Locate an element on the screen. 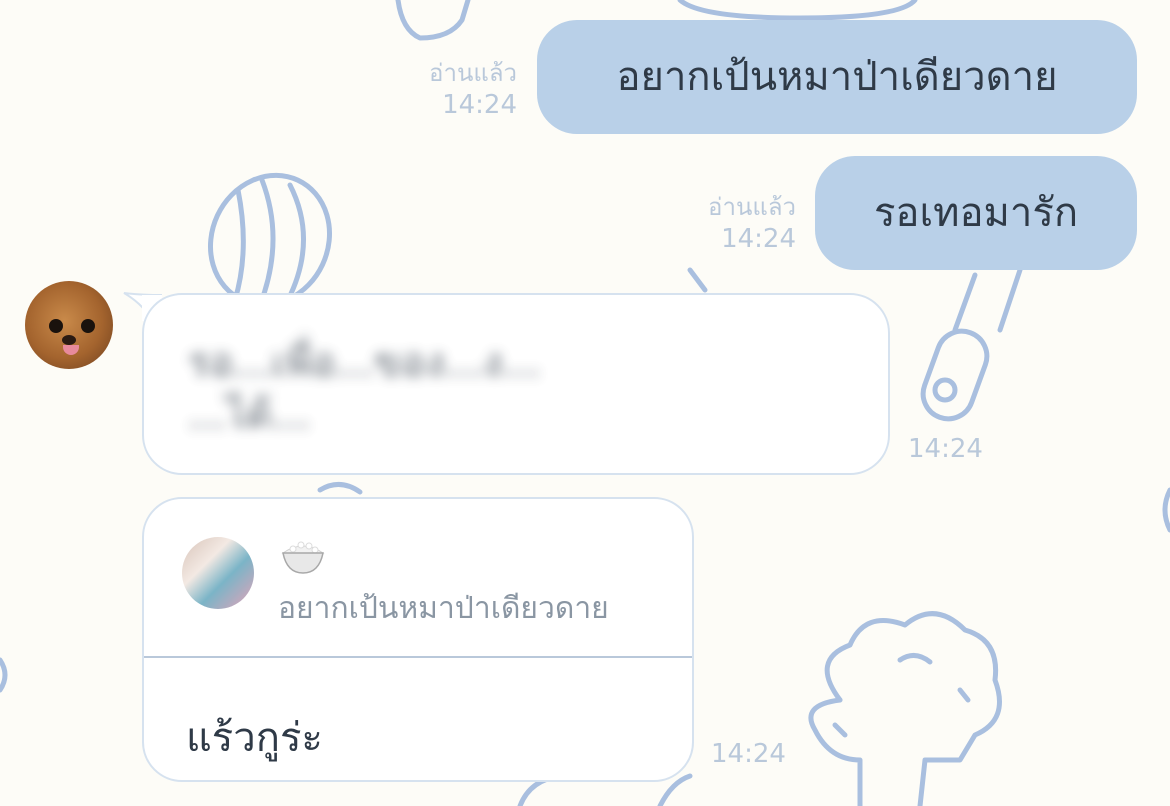 The image size is (1170, 806). sent-message-bubble: รอเทอมารัก is located at coordinates (976, 213).